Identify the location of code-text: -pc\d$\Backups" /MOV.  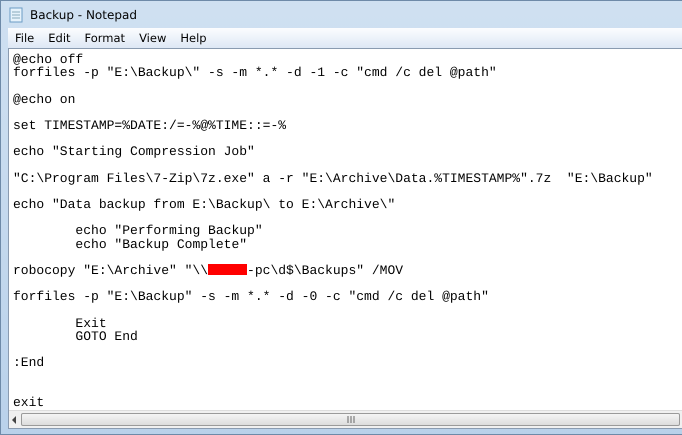
(325, 270).